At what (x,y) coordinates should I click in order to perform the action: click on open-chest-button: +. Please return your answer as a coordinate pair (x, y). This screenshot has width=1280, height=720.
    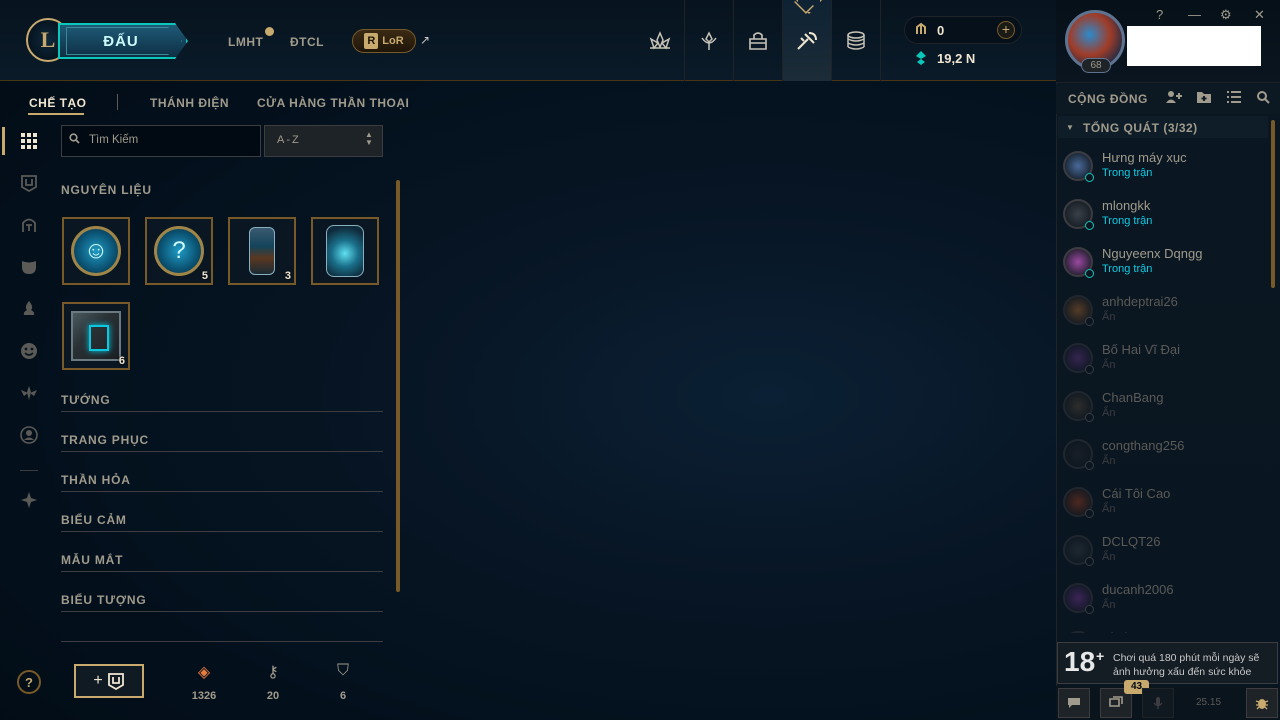
    Looking at the image, I should click on (109, 681).